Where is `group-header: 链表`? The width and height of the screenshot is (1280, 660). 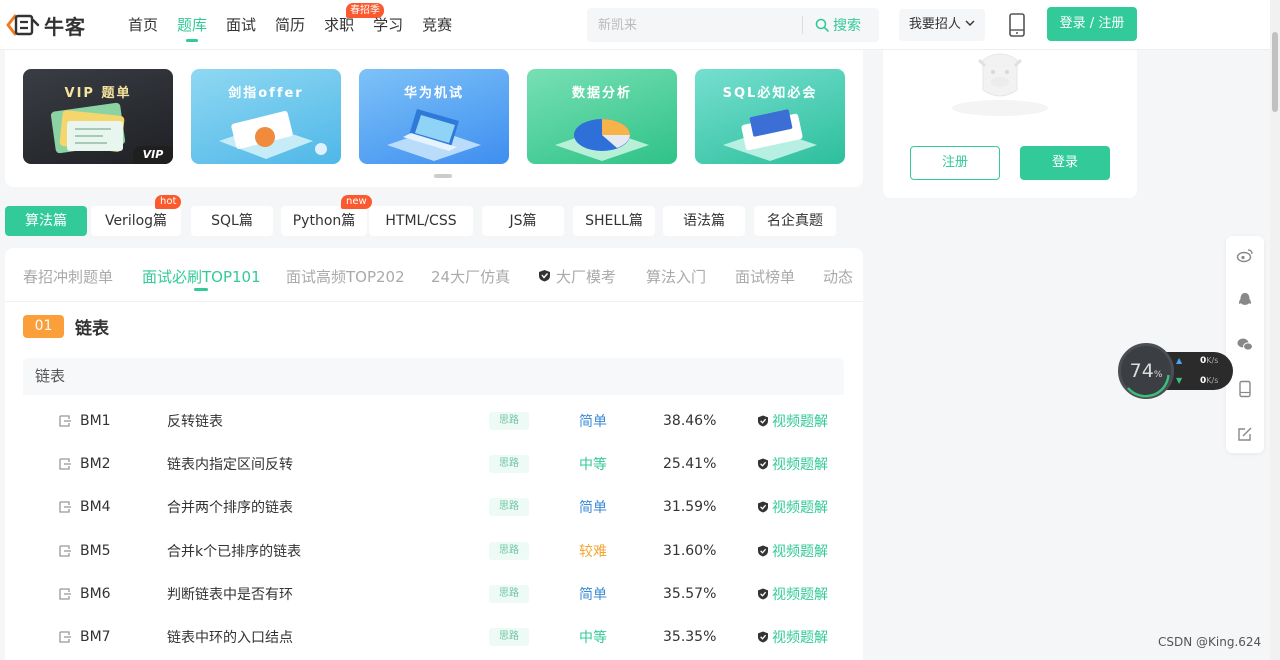 group-header: 链表 is located at coordinates (433, 376).